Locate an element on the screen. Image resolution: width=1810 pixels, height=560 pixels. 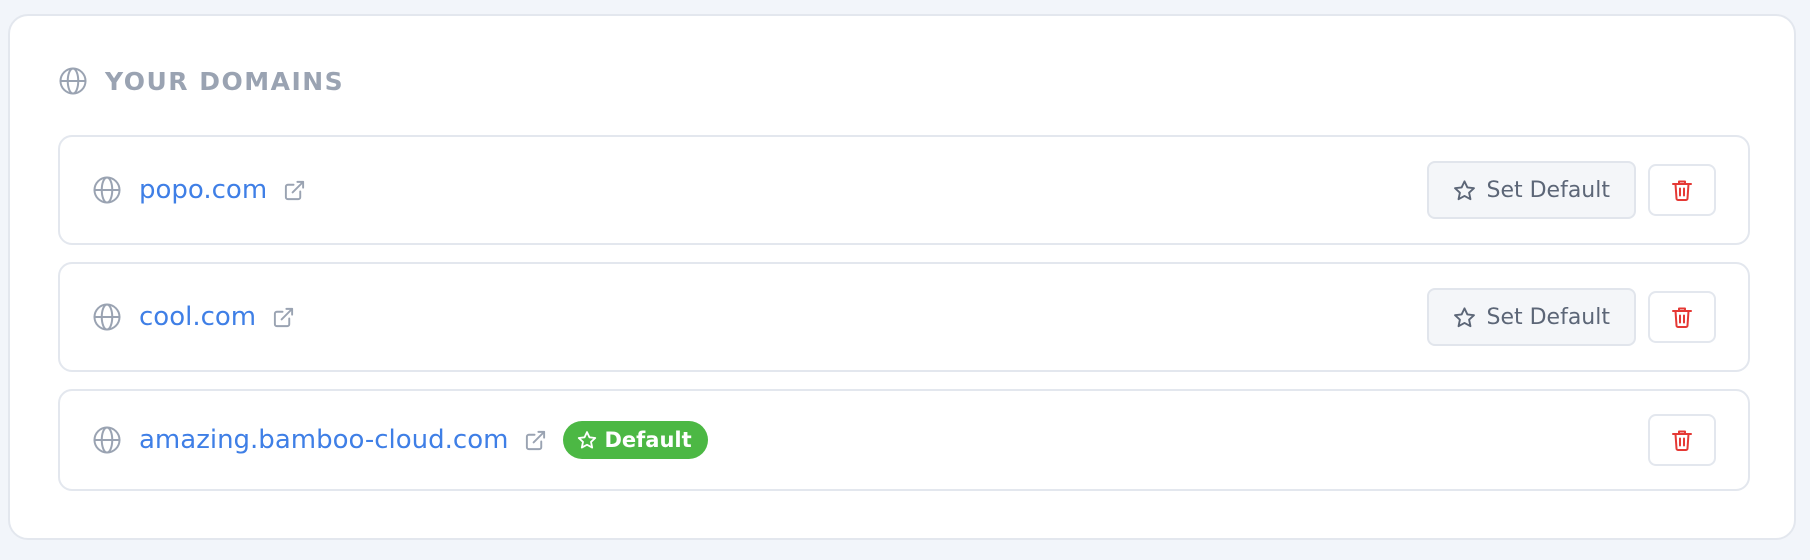
panel-header: YOUR DOMAINS is located at coordinates (201, 81).